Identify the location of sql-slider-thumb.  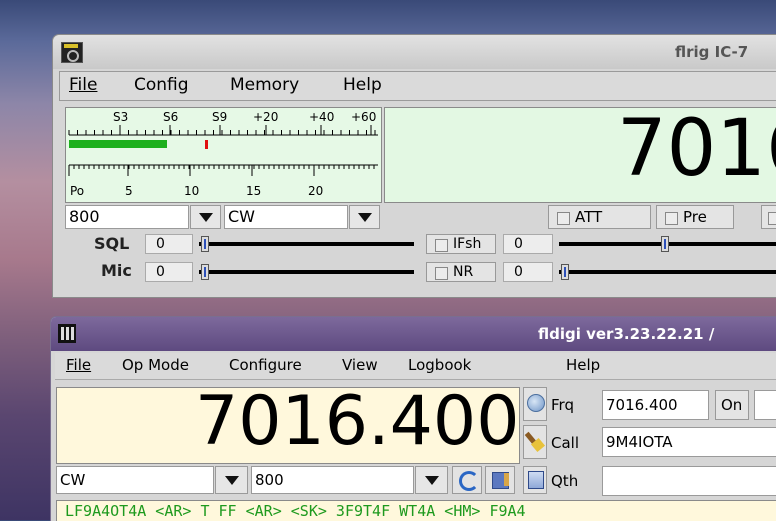
(205, 244).